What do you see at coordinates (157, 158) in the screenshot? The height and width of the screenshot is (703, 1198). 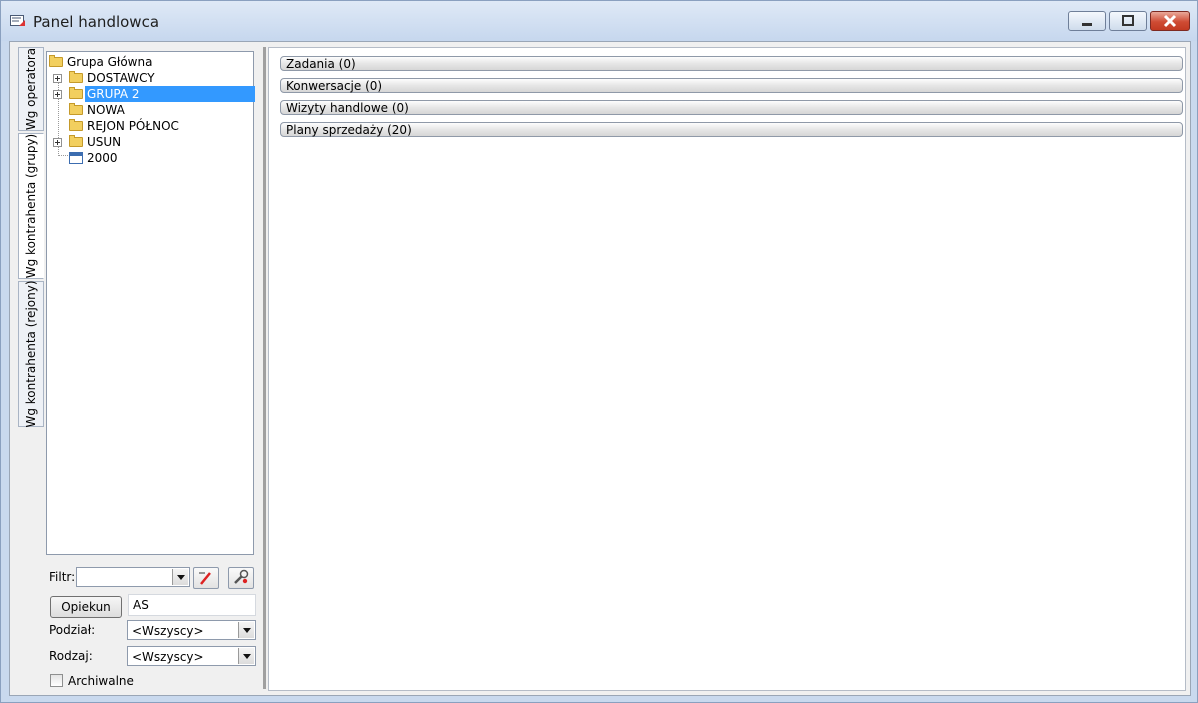 I see `tree-item-2000: 2000` at bounding box center [157, 158].